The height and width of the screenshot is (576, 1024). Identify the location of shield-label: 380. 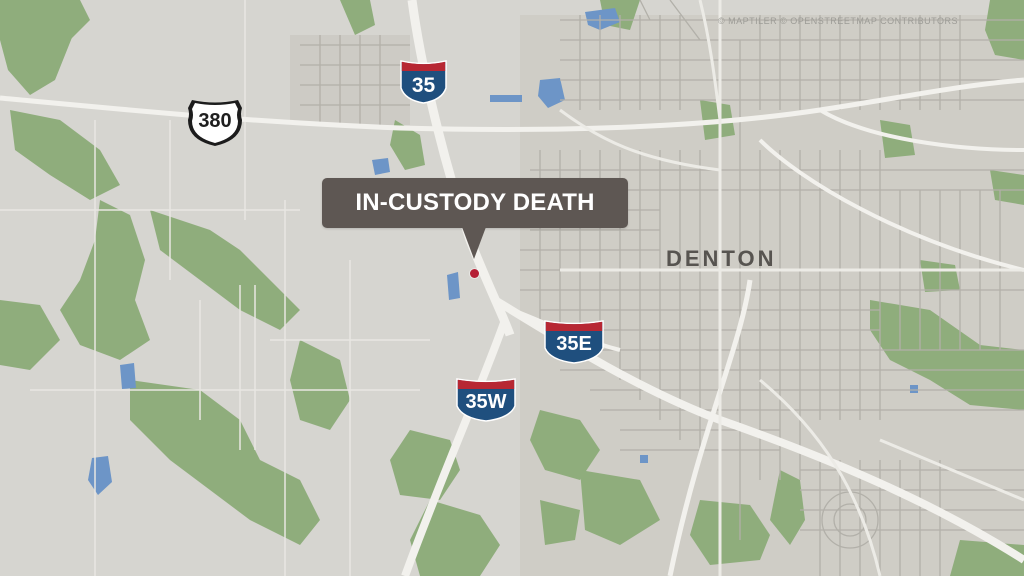
(215, 121).